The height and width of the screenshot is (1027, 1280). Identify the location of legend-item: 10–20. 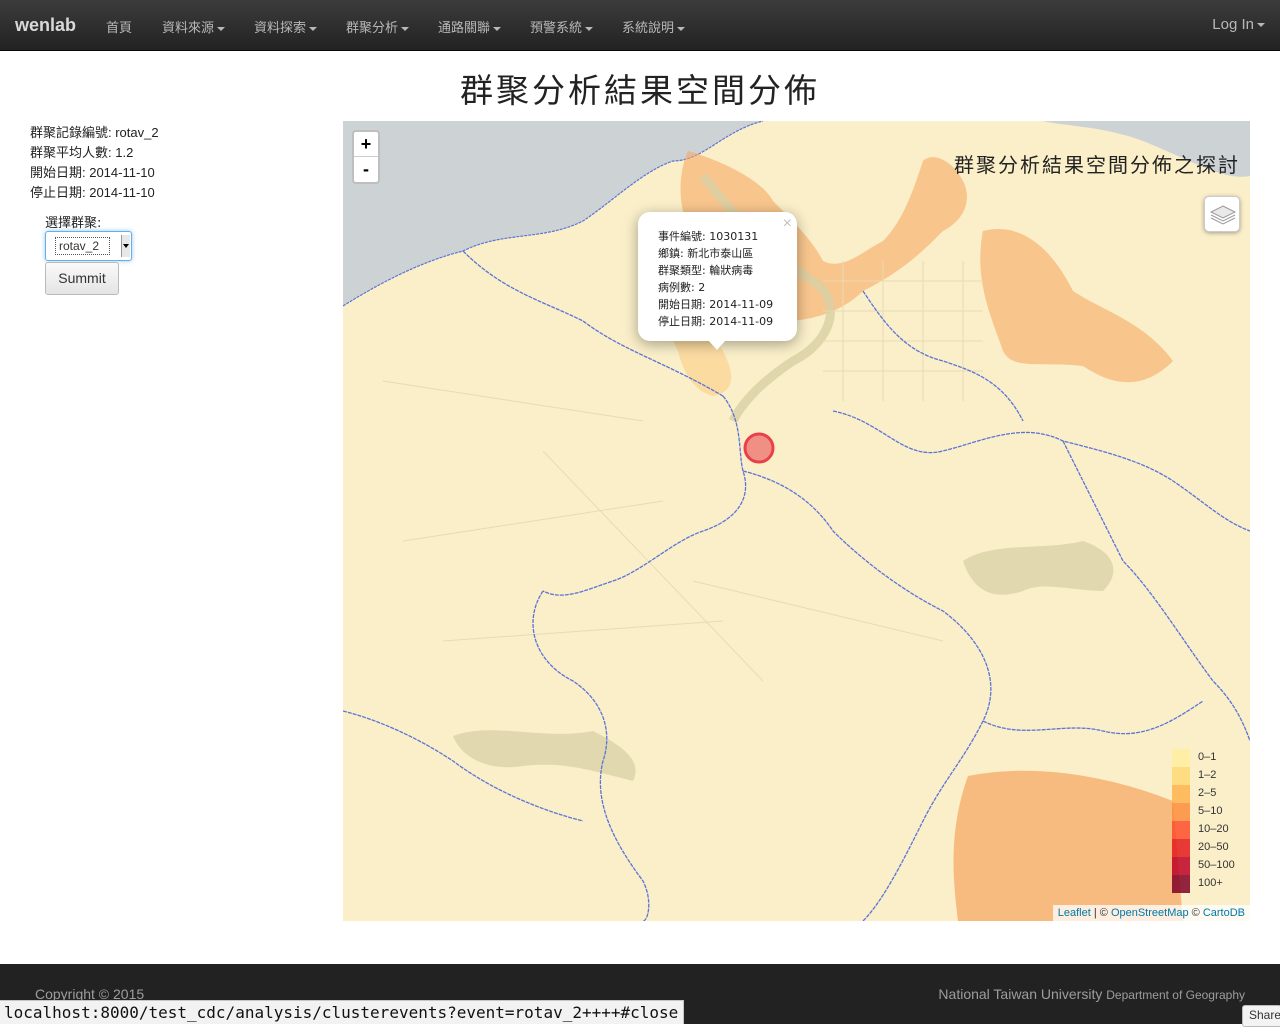
(1207, 830).